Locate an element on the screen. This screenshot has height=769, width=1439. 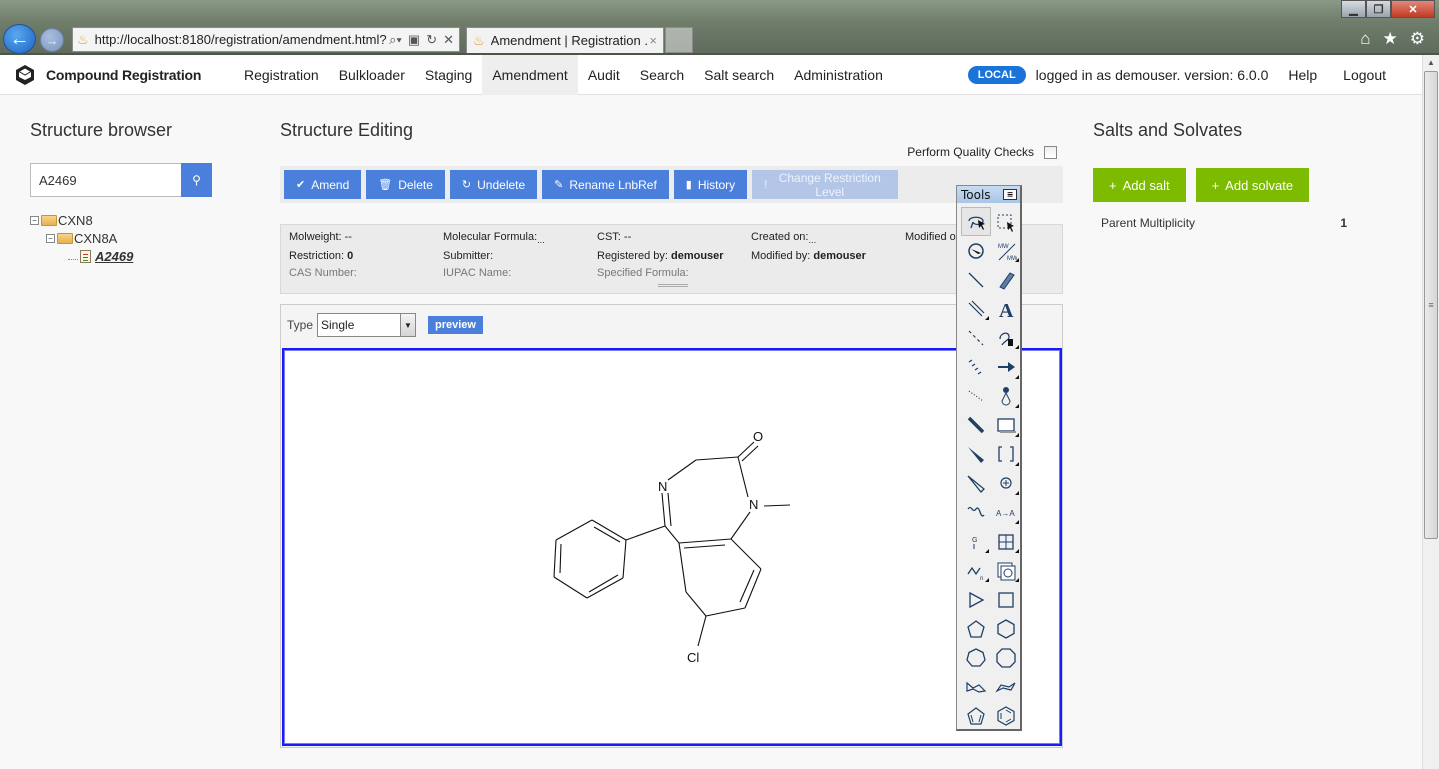
nav-search: Search is located at coordinates (662, 75).